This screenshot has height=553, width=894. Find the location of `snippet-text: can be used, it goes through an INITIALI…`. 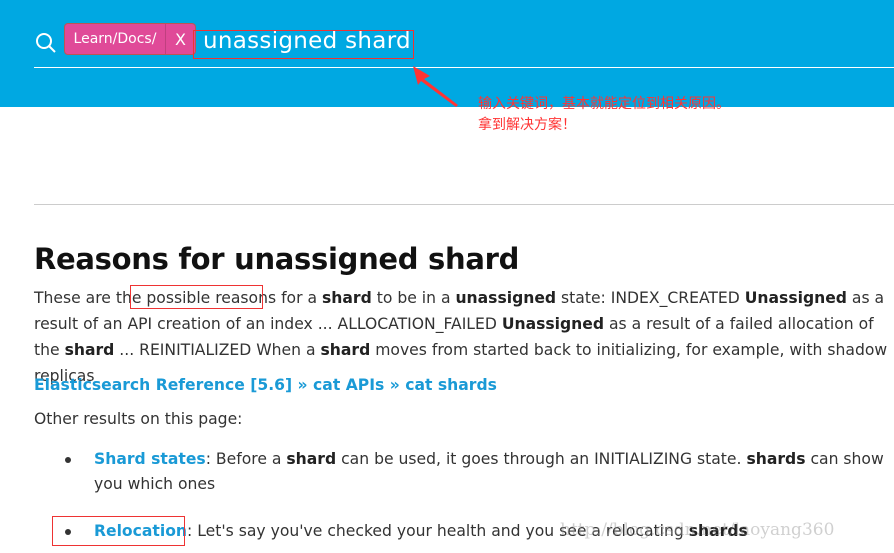

snippet-text: can be used, it goes through an INITIALI… is located at coordinates (541, 459).